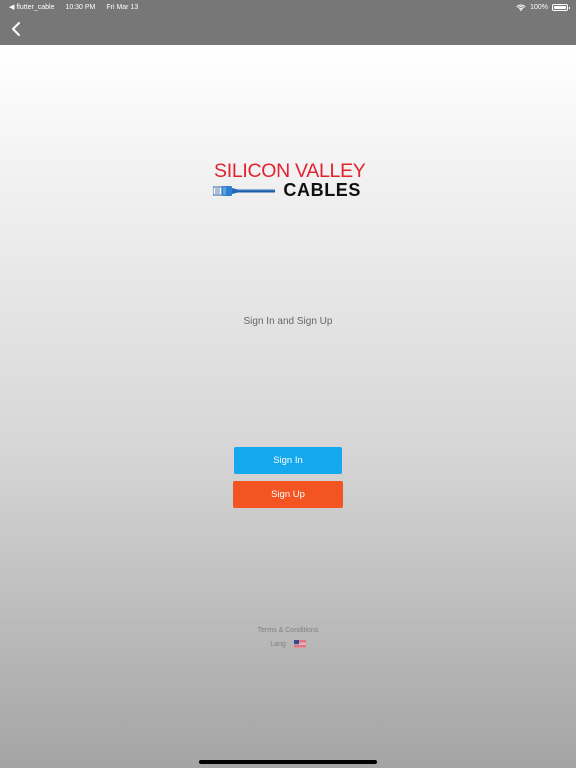 This screenshot has height=768, width=576. Describe the element at coordinates (278, 644) in the screenshot. I see `lang-label: Lang` at that location.